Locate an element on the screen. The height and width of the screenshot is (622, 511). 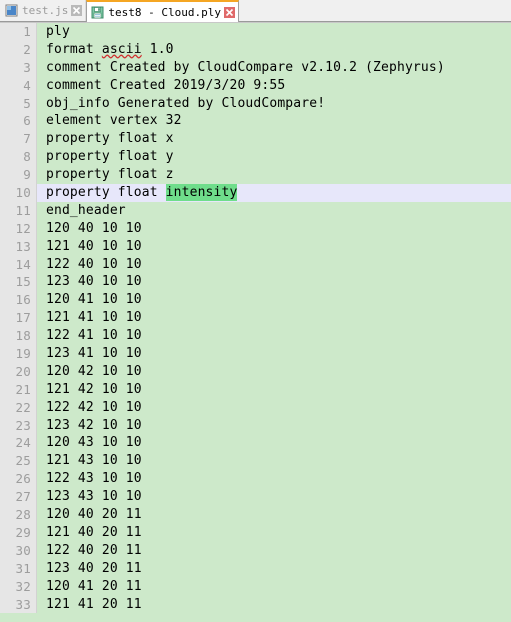
code-line: 26 122 43 10 10 is located at coordinates (255, 479).